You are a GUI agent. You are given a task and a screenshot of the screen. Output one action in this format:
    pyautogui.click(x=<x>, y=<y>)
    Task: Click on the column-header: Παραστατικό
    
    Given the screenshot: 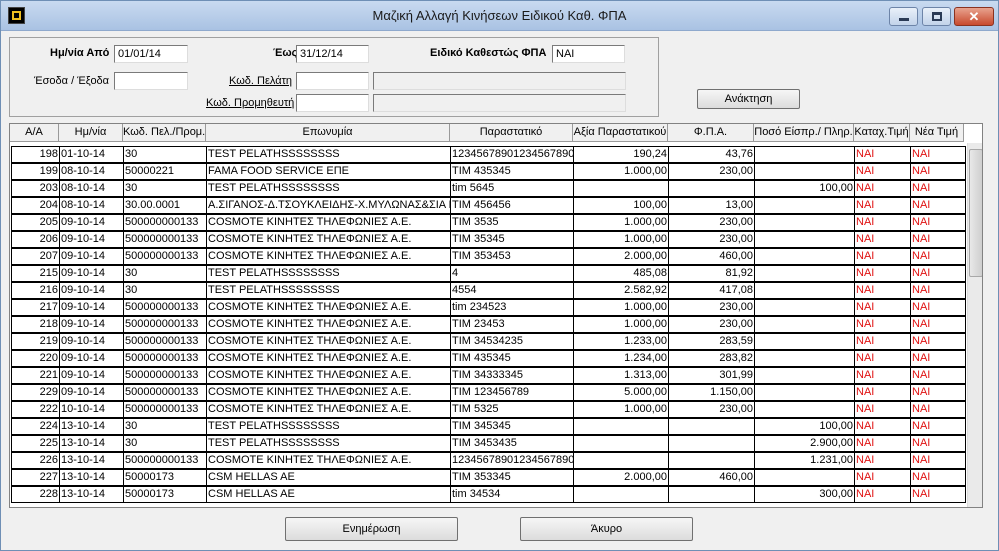 What is the action you would take?
    pyautogui.click(x=511, y=132)
    